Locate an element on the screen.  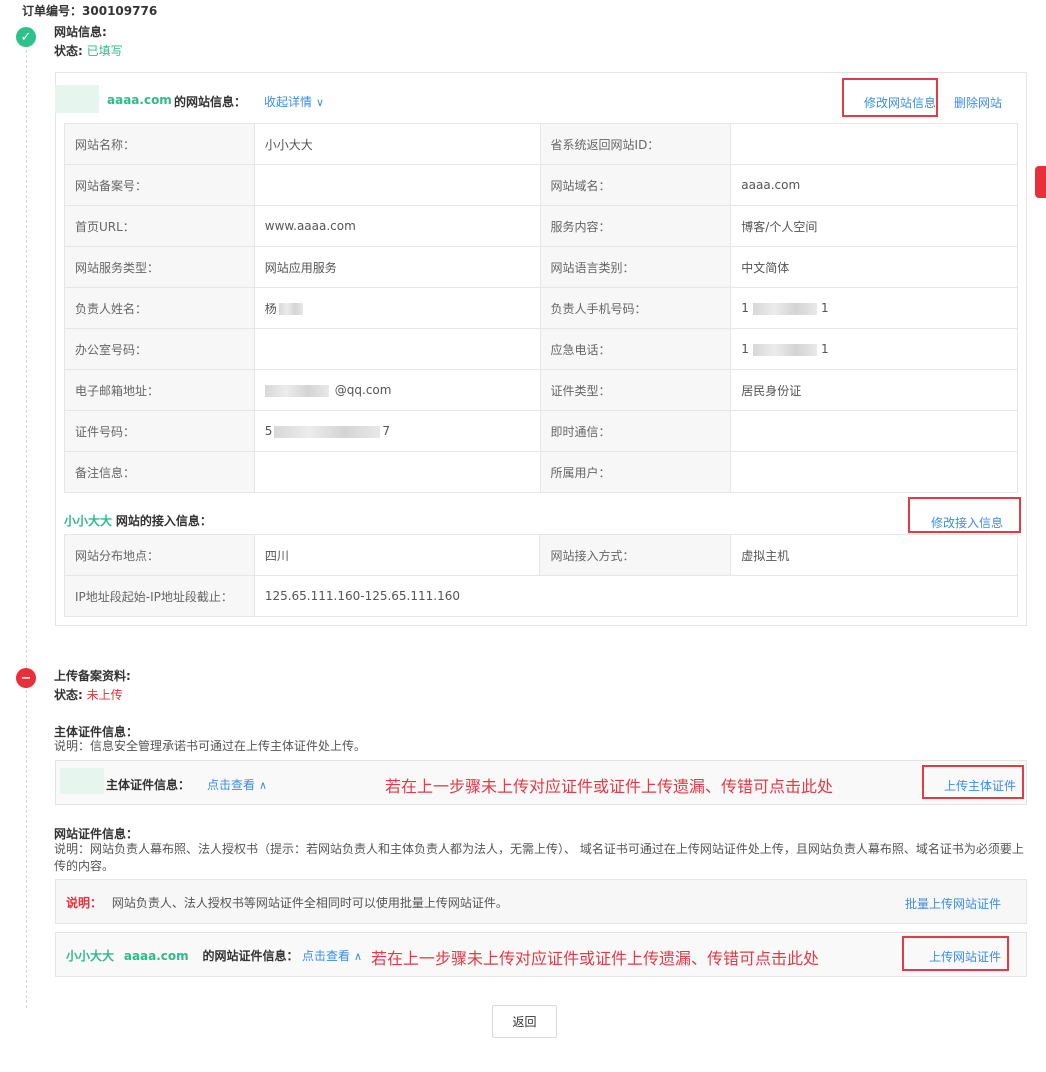
edit-access-info-button: 修改接入信息 is located at coordinates (967, 522).